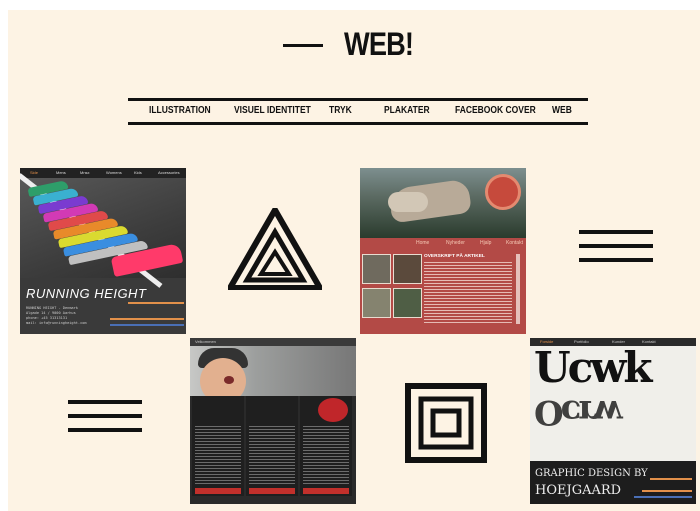 The image size is (700, 511). Describe the element at coordinates (333, 410) in the screenshot. I see `guitar` at that location.